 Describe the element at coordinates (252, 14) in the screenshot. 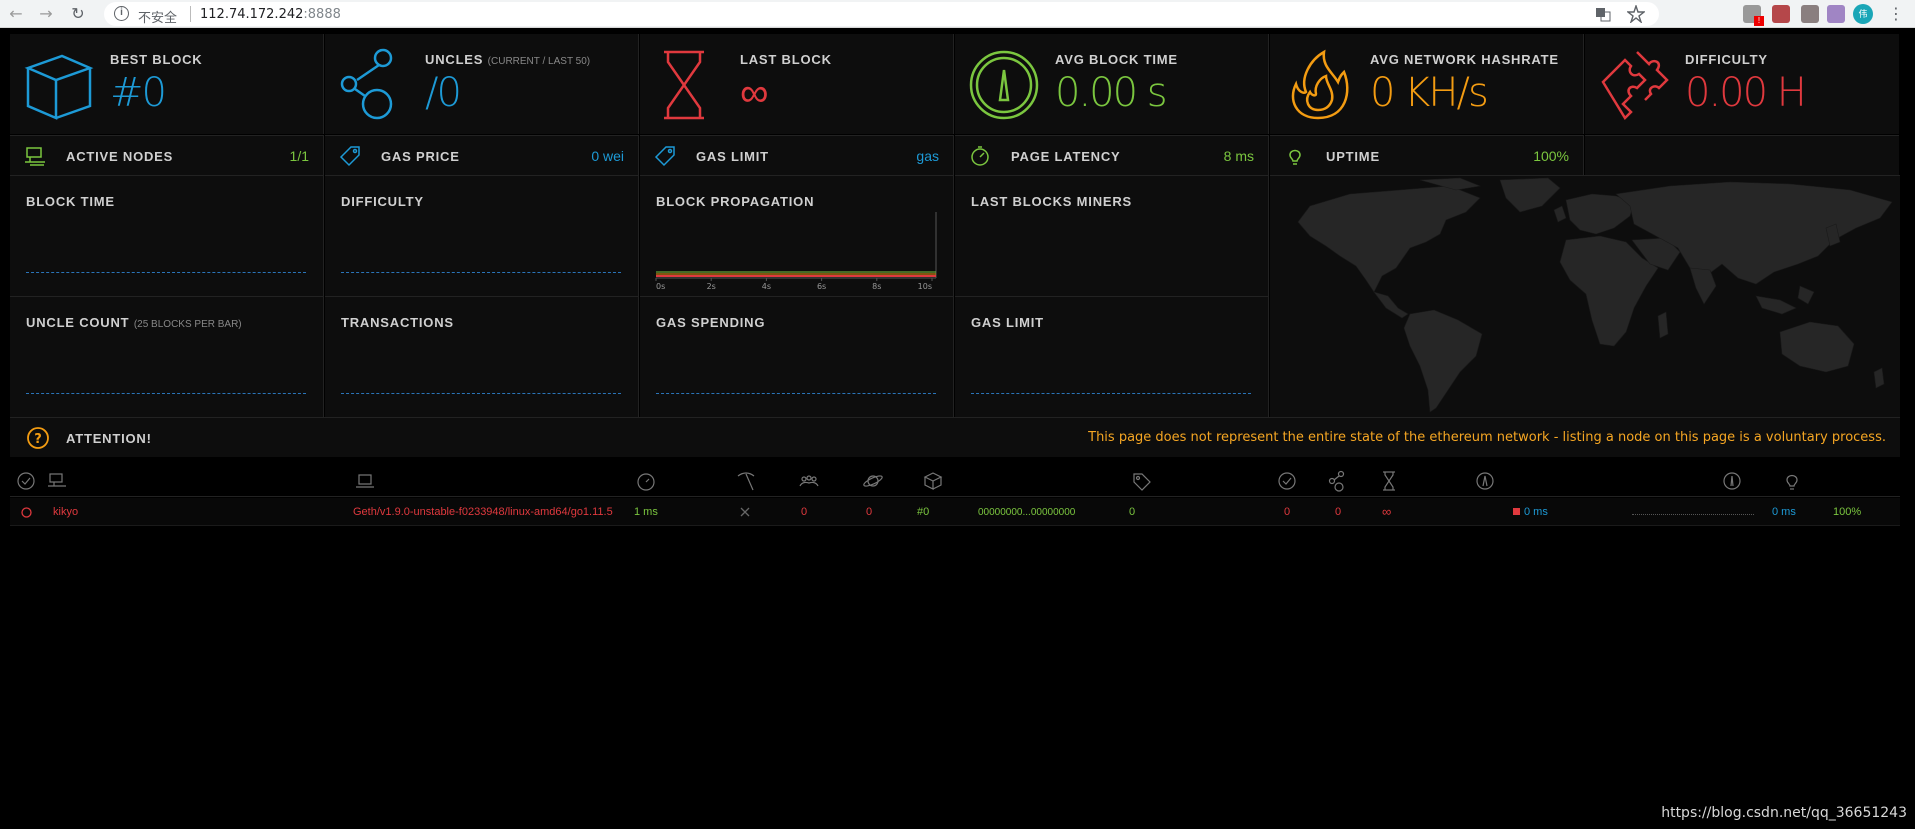

I see `url-host: 112.74.172.242` at that location.